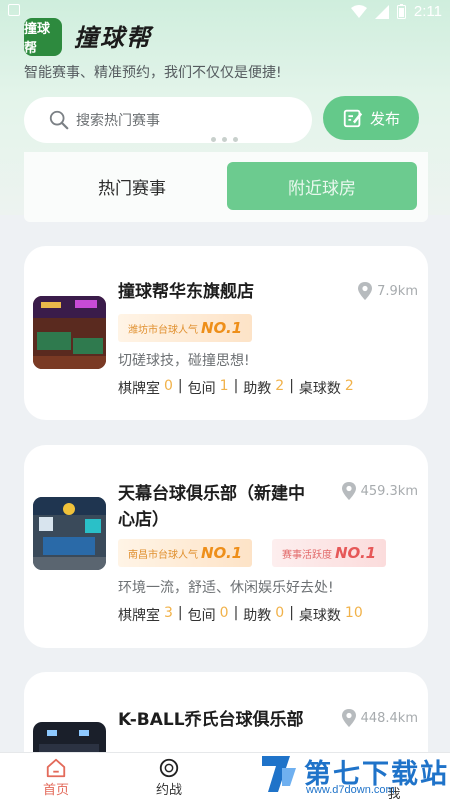  I want to click on popularity-badge: 南昌市台球人气 NO.1, so click(185, 553).